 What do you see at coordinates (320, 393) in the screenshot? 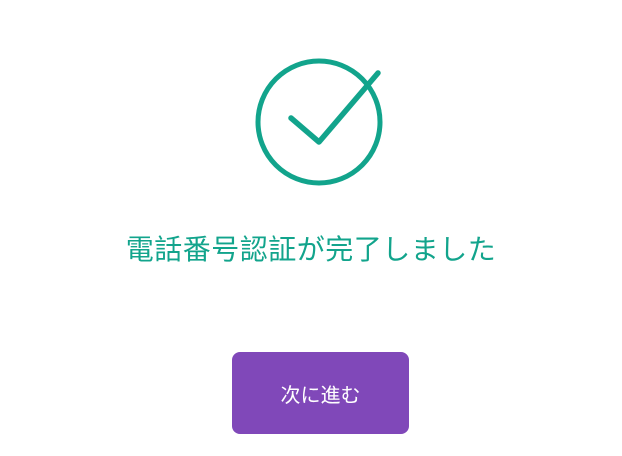
I see `next-button: 次に進む` at bounding box center [320, 393].